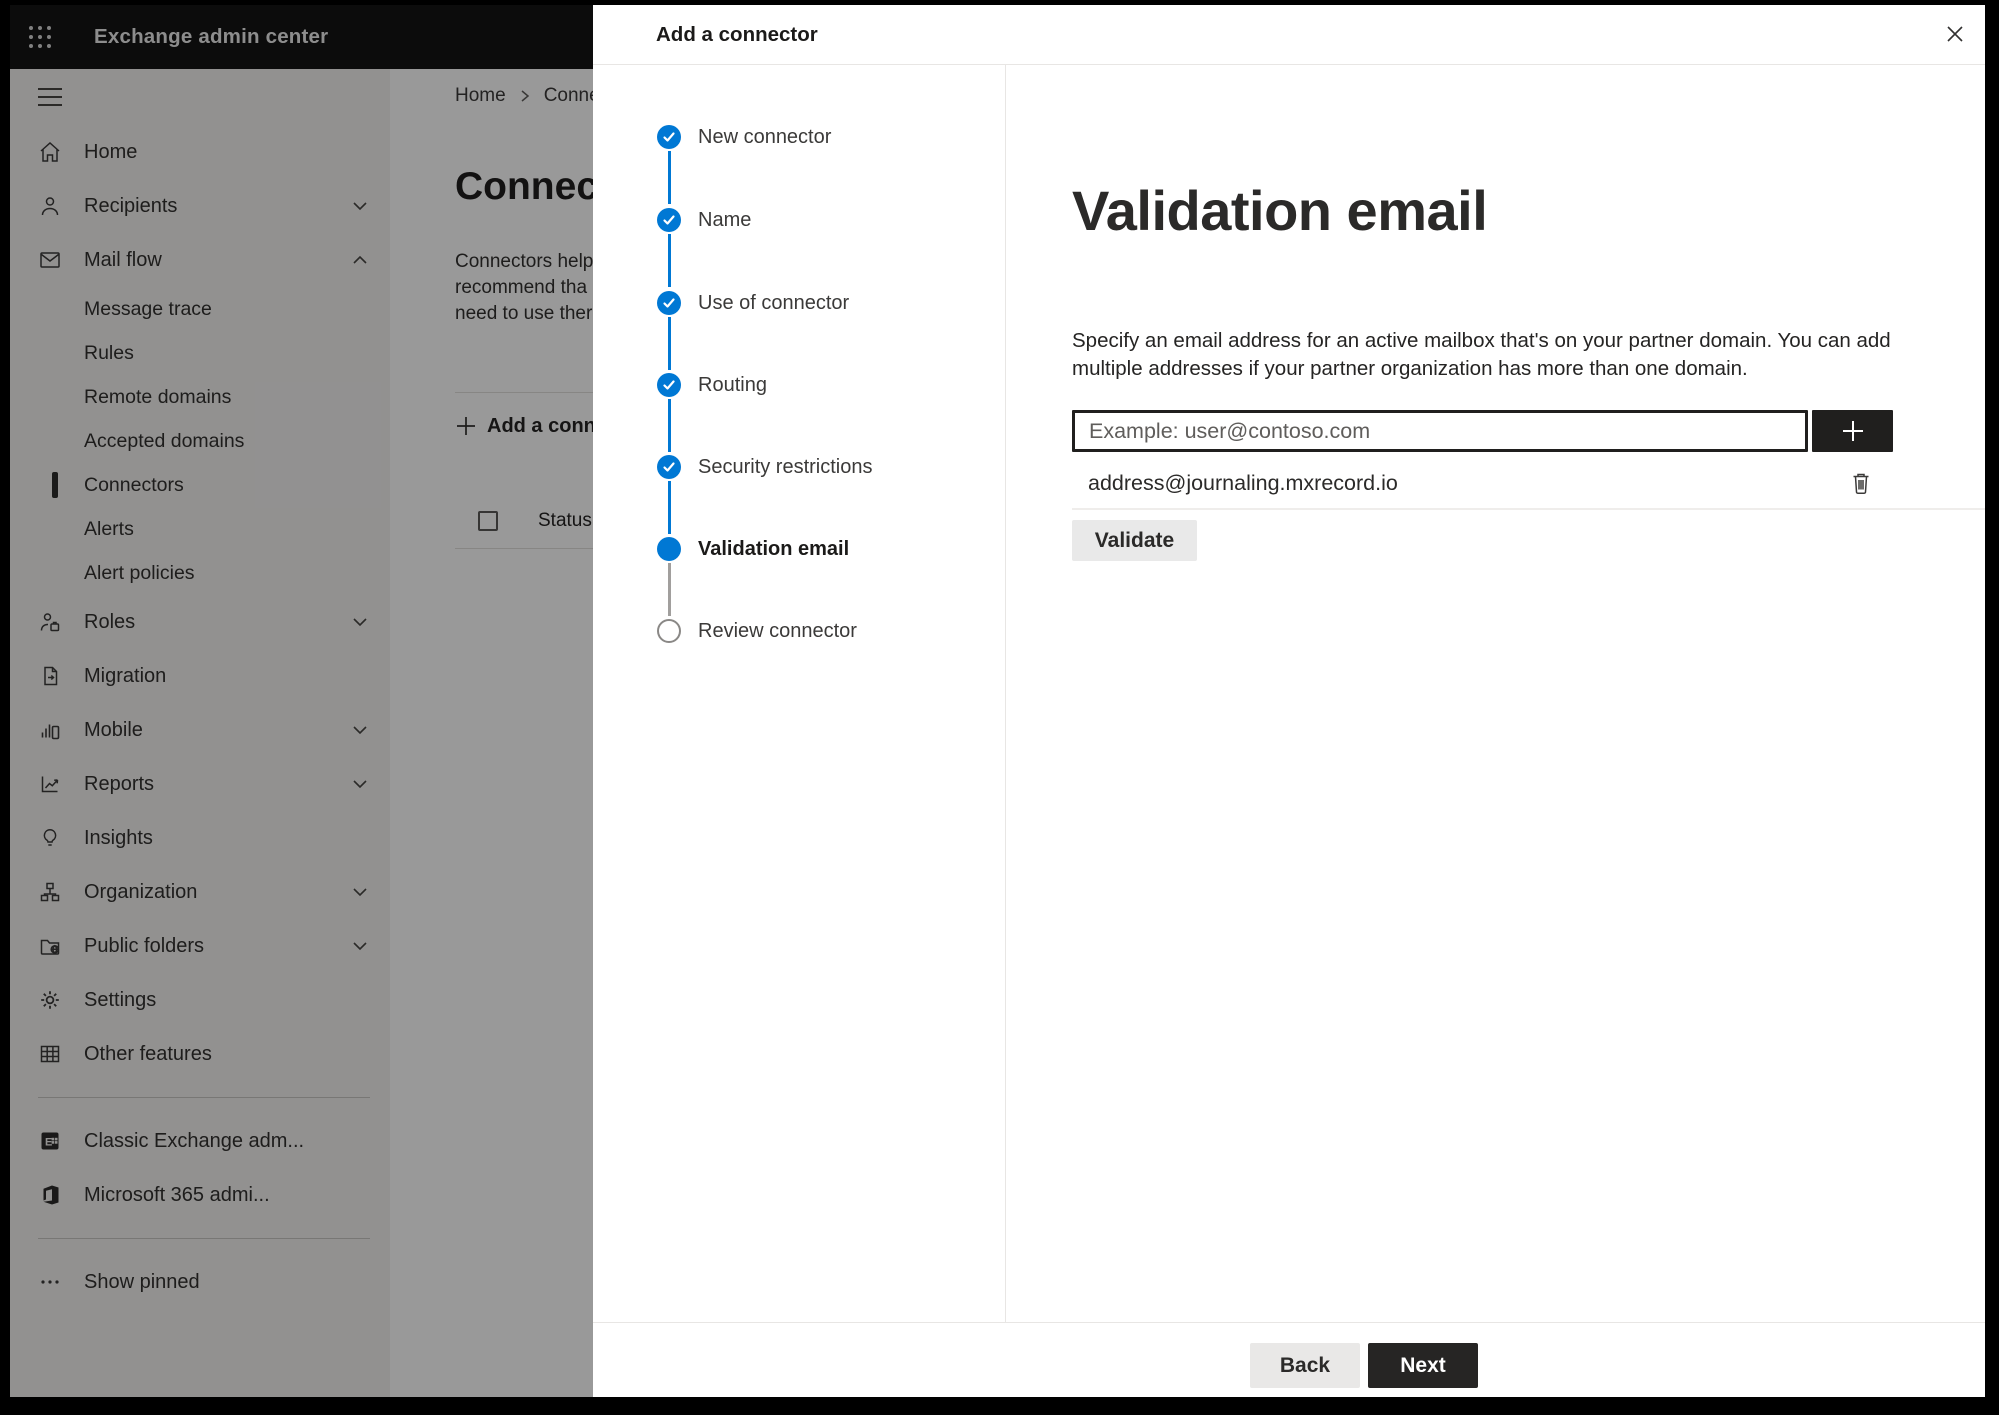 This screenshot has width=1999, height=1415. I want to click on address-email: address@journaling.mxrecord.io, so click(1243, 482).